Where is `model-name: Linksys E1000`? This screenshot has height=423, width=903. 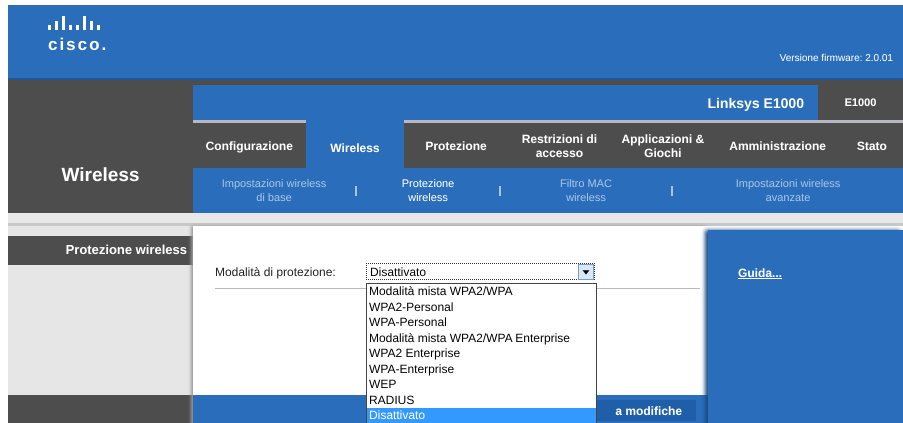 model-name: Linksys E1000 is located at coordinates (505, 102).